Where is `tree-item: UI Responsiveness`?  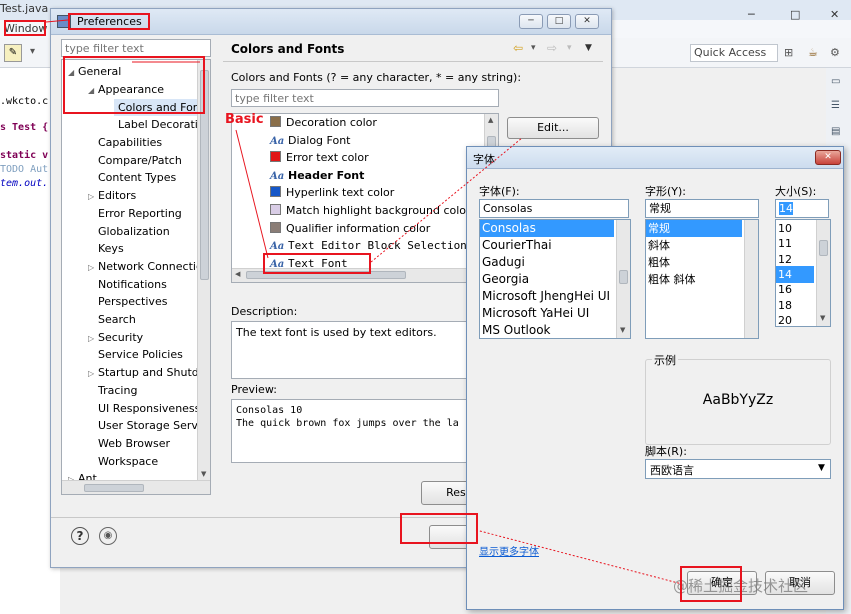 tree-item: UI Responsiveness is located at coordinates (144, 408).